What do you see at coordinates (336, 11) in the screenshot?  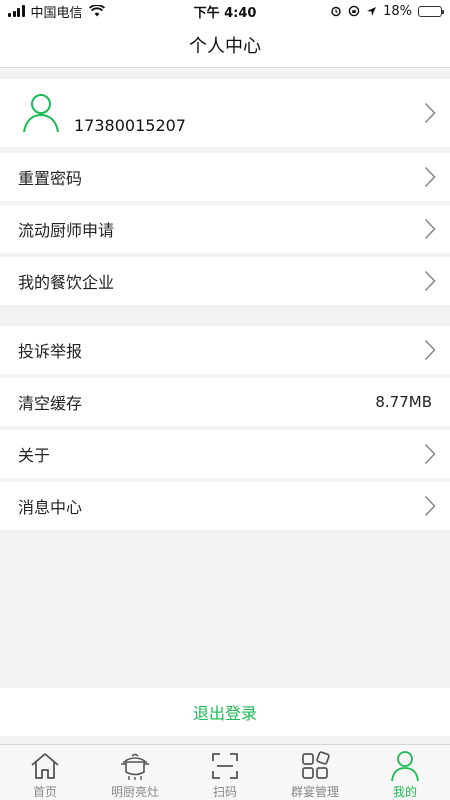 I see `alarm-icon` at bounding box center [336, 11].